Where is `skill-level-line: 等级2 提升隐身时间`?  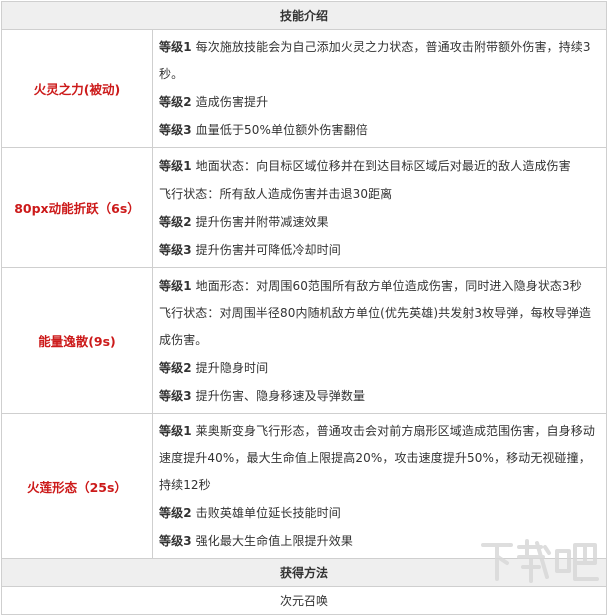
skill-level-line: 等级2 提升隐身时间 is located at coordinates (379, 368).